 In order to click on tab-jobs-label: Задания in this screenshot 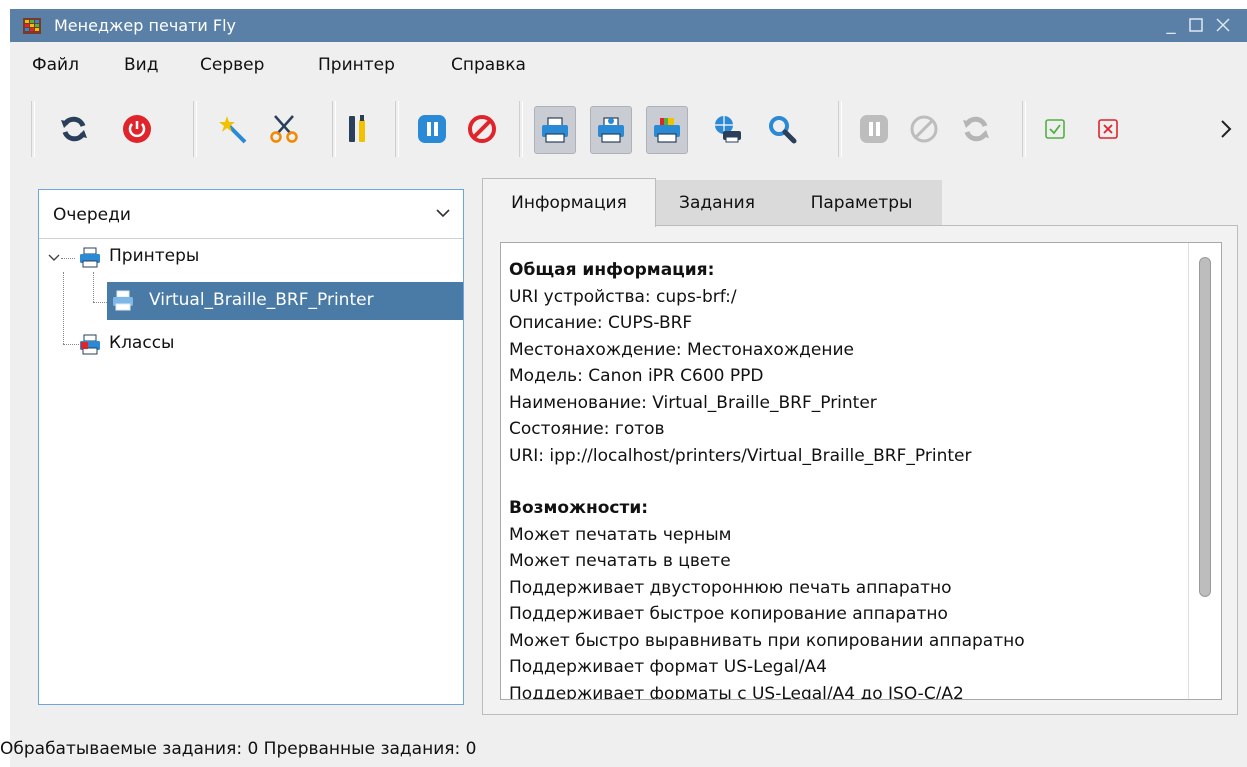, I will do `click(717, 203)`.